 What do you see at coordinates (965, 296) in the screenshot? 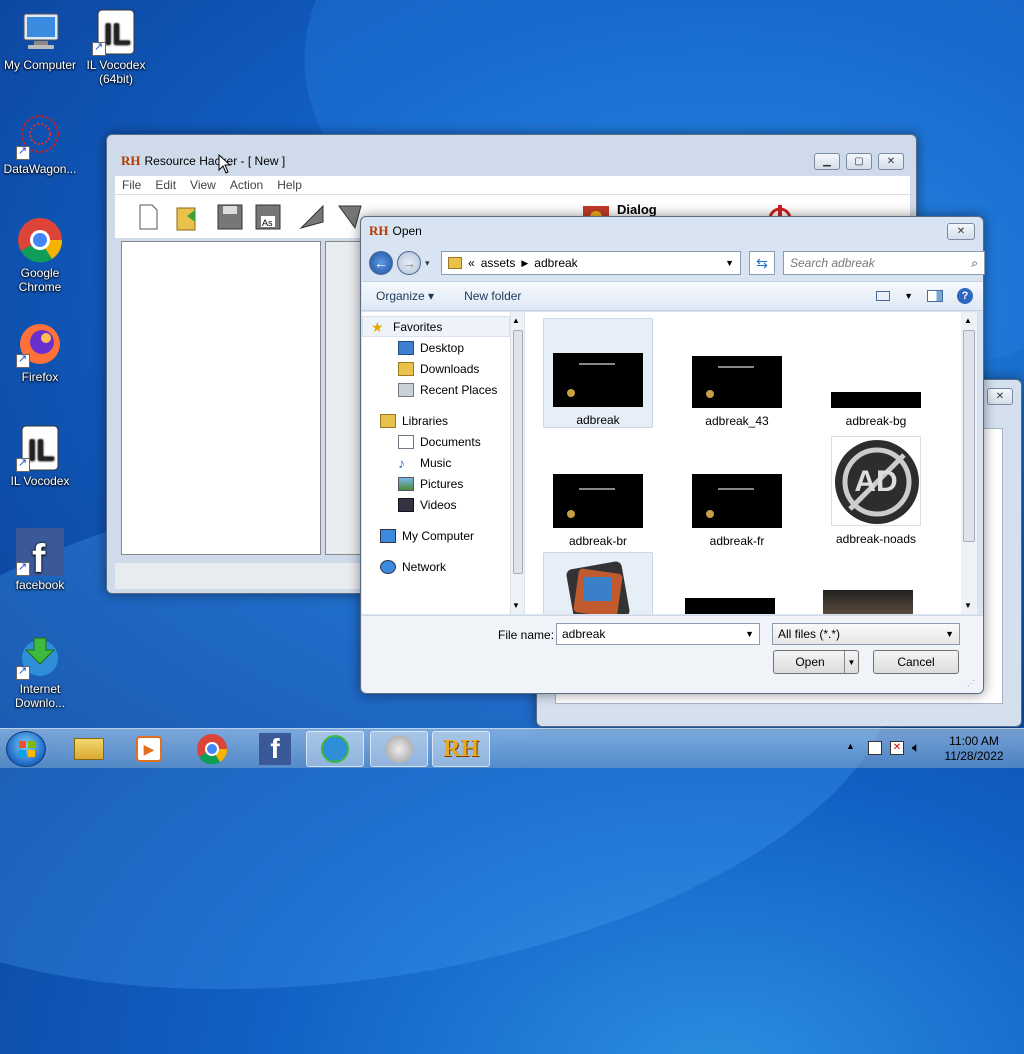
I see `help-icon: ?` at bounding box center [965, 296].